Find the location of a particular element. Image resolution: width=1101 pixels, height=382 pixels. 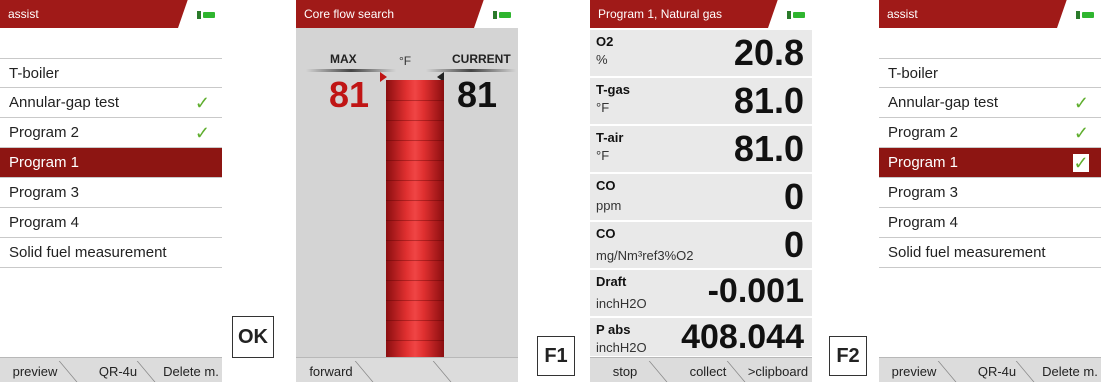

list-item-selected: Program 1 ✓ is located at coordinates (990, 163).